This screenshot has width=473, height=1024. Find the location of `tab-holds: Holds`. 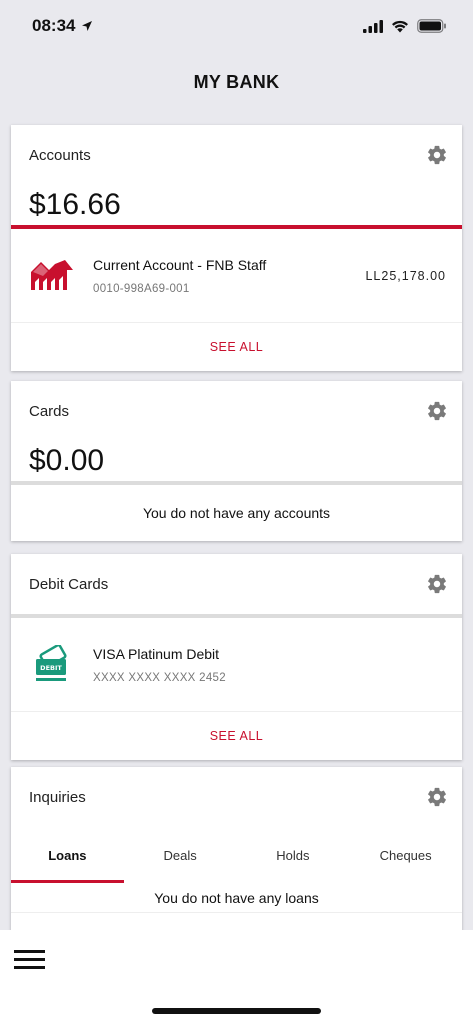

tab-holds: Holds is located at coordinates (293, 855).